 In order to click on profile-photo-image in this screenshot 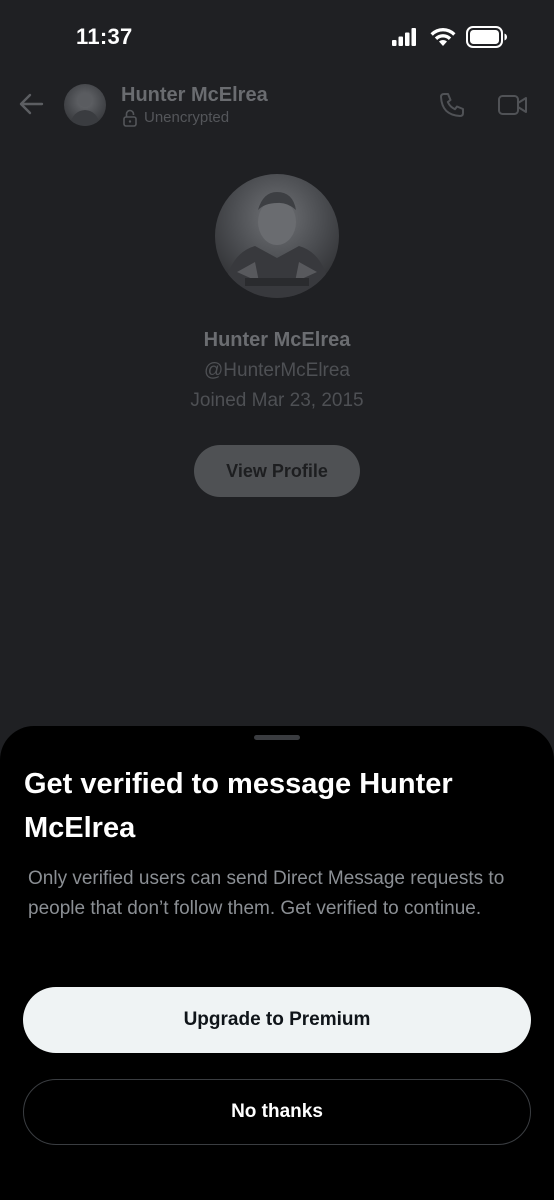, I will do `click(277, 245)`.